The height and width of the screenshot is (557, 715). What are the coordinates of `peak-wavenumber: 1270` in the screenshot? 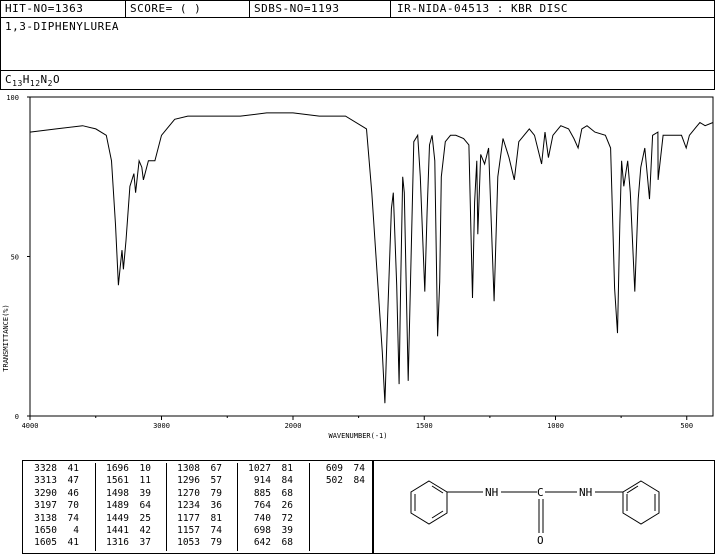 It's located at (188, 493).